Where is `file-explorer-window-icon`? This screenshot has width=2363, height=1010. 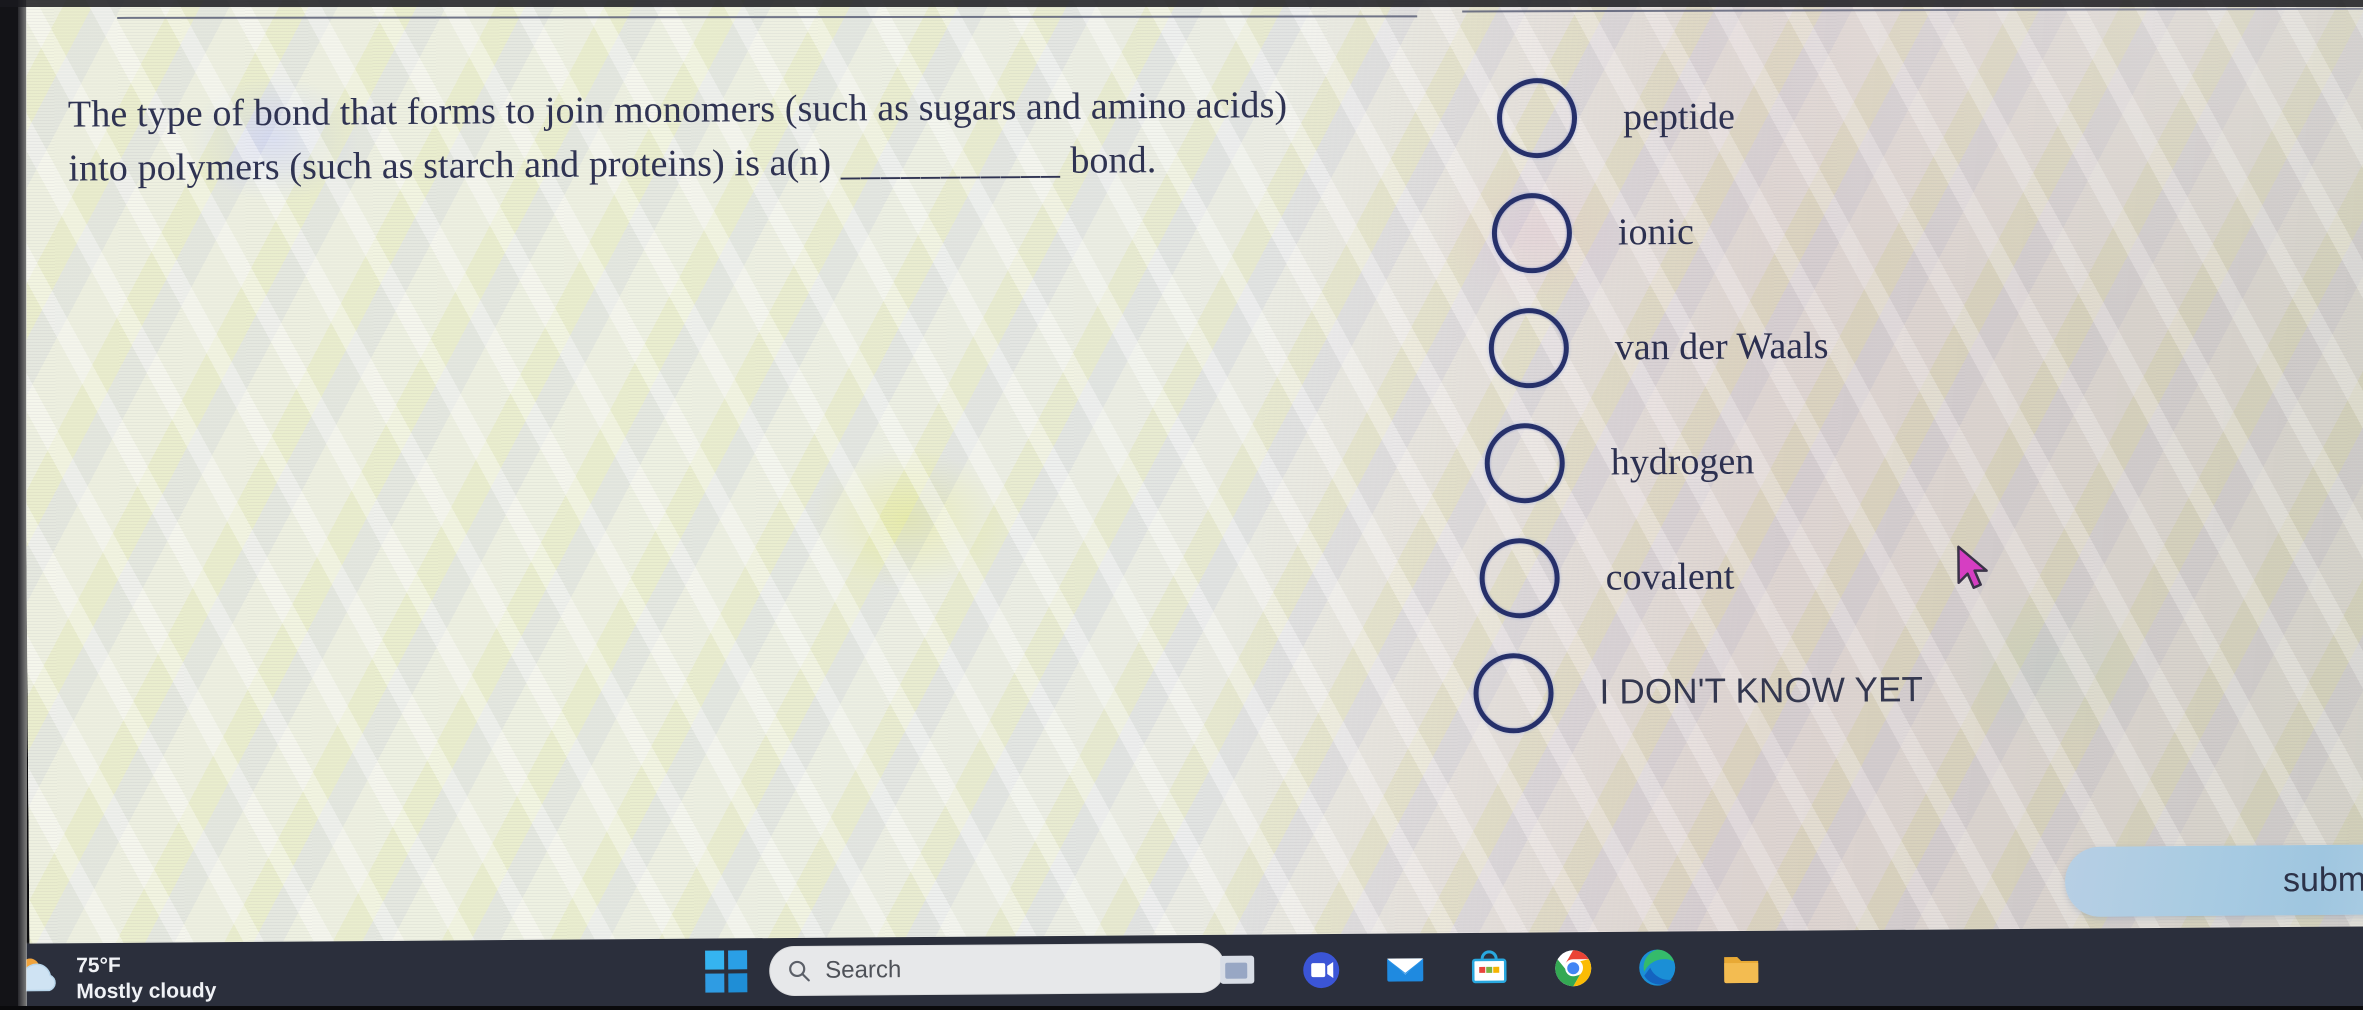
file-explorer-window-icon is located at coordinates (1237, 971).